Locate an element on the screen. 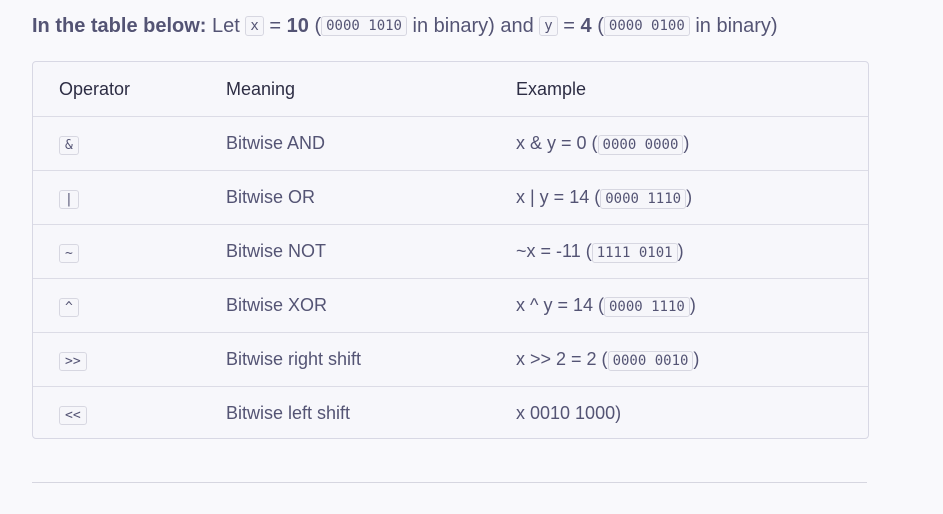 This screenshot has height=514, width=943. operator-code: << is located at coordinates (73, 415).